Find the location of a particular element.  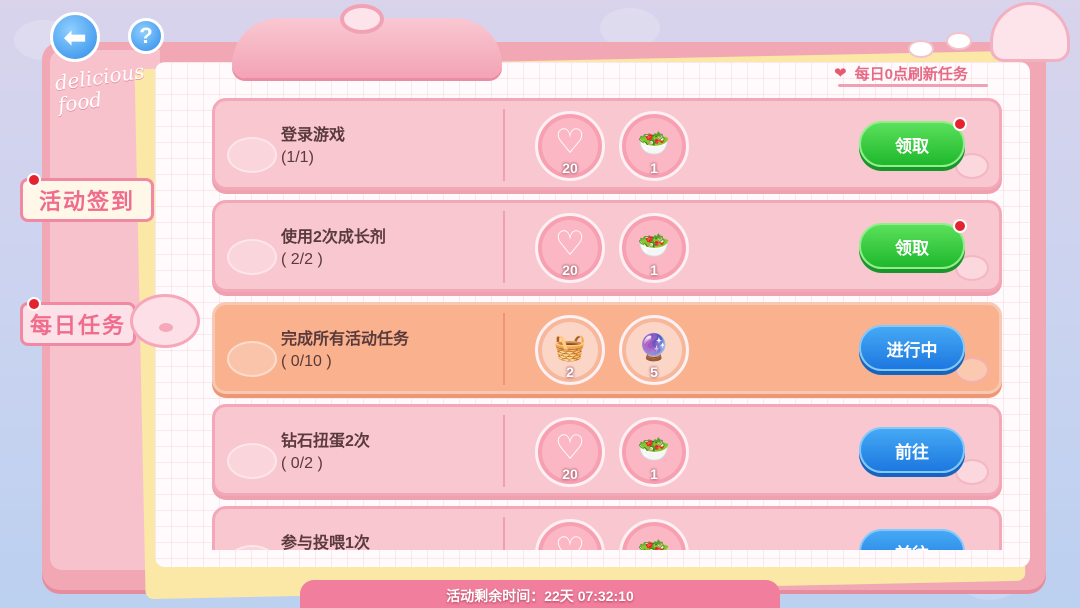

help-button: ? is located at coordinates (146, 36).